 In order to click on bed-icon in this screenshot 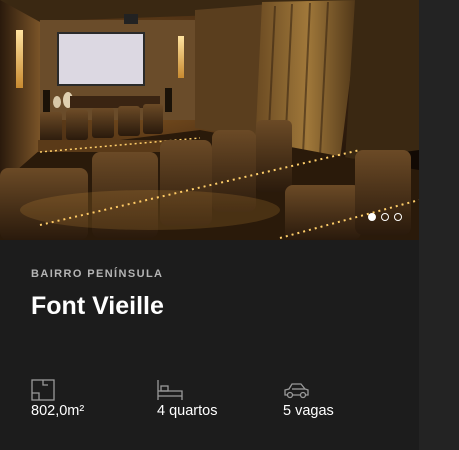, I will do `click(187, 390)`.